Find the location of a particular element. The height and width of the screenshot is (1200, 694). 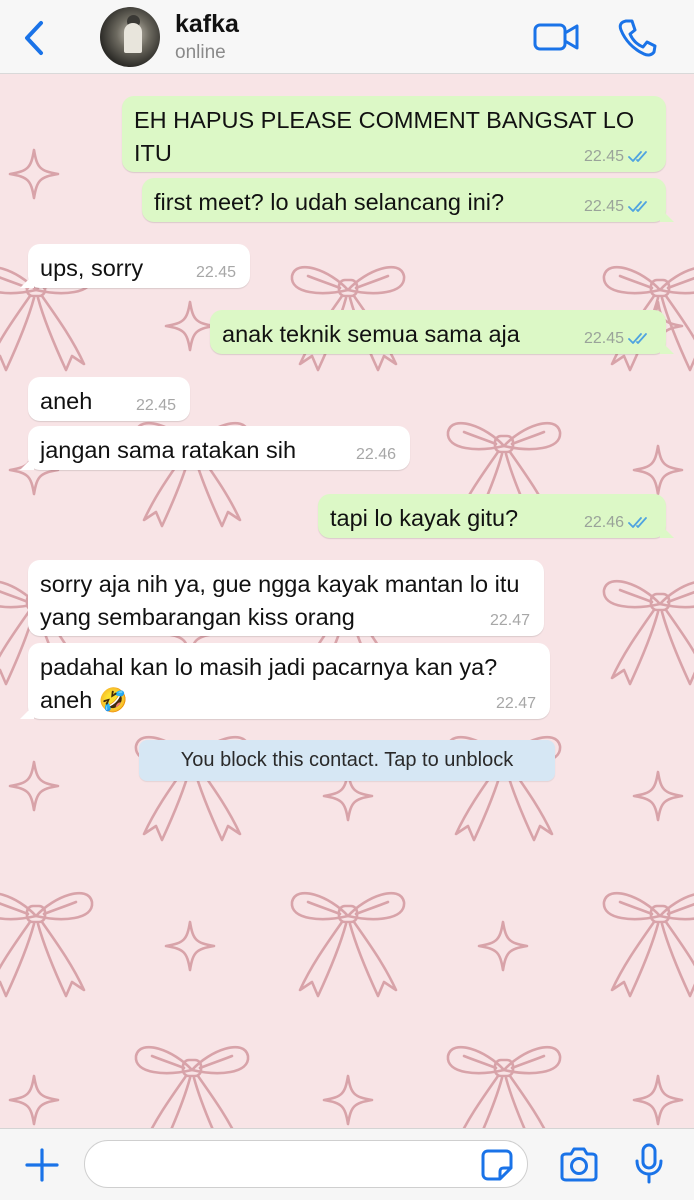

message-text: jangan sama ratakan sih is located at coordinates (168, 450).